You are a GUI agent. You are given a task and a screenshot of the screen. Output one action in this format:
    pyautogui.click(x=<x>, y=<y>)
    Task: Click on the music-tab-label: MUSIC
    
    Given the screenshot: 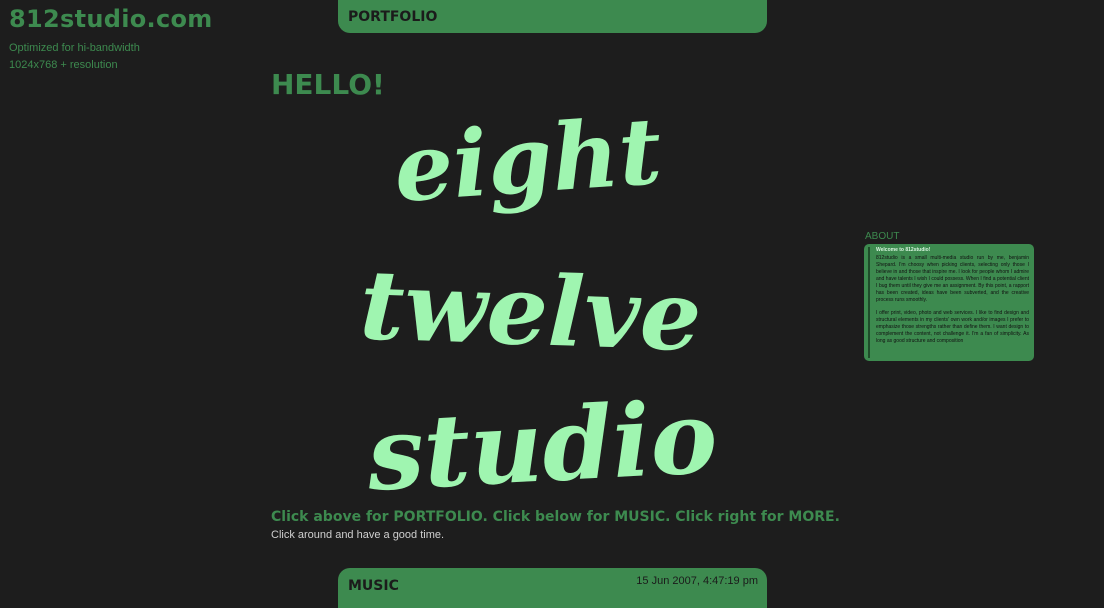 What is the action you would take?
    pyautogui.click(x=373, y=586)
    